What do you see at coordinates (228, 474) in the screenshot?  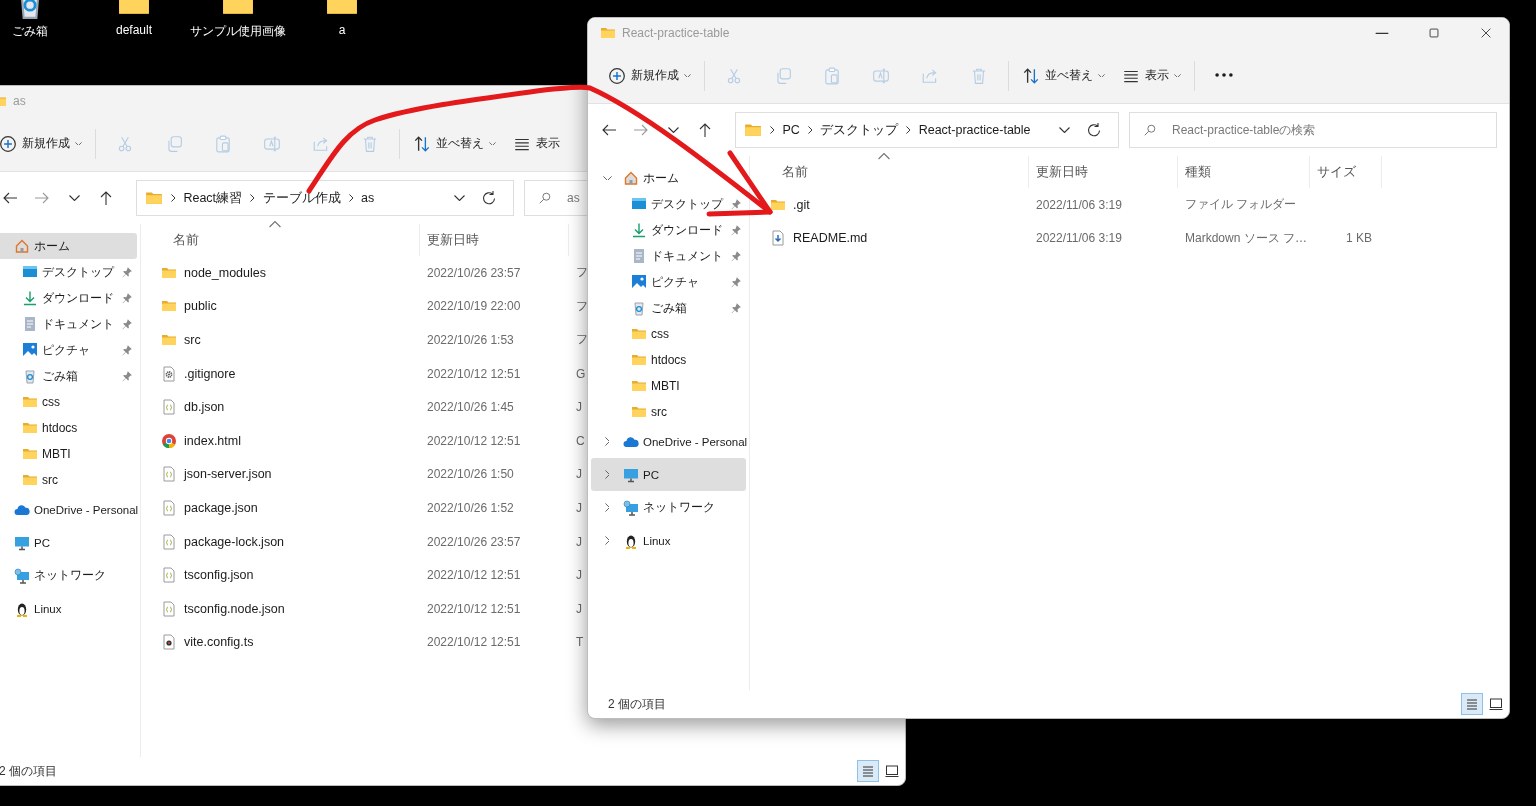 I see `file-name: json-server.json` at bounding box center [228, 474].